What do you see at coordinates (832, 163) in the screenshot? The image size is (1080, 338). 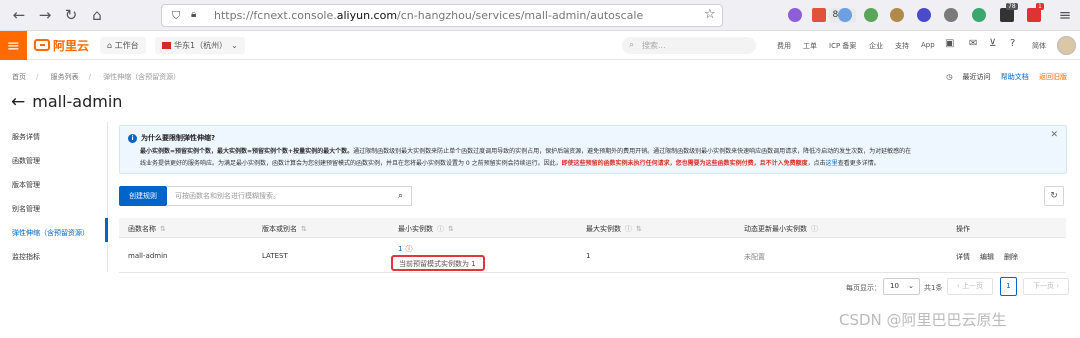 I see `notice-details-link: 这里` at bounding box center [832, 163].